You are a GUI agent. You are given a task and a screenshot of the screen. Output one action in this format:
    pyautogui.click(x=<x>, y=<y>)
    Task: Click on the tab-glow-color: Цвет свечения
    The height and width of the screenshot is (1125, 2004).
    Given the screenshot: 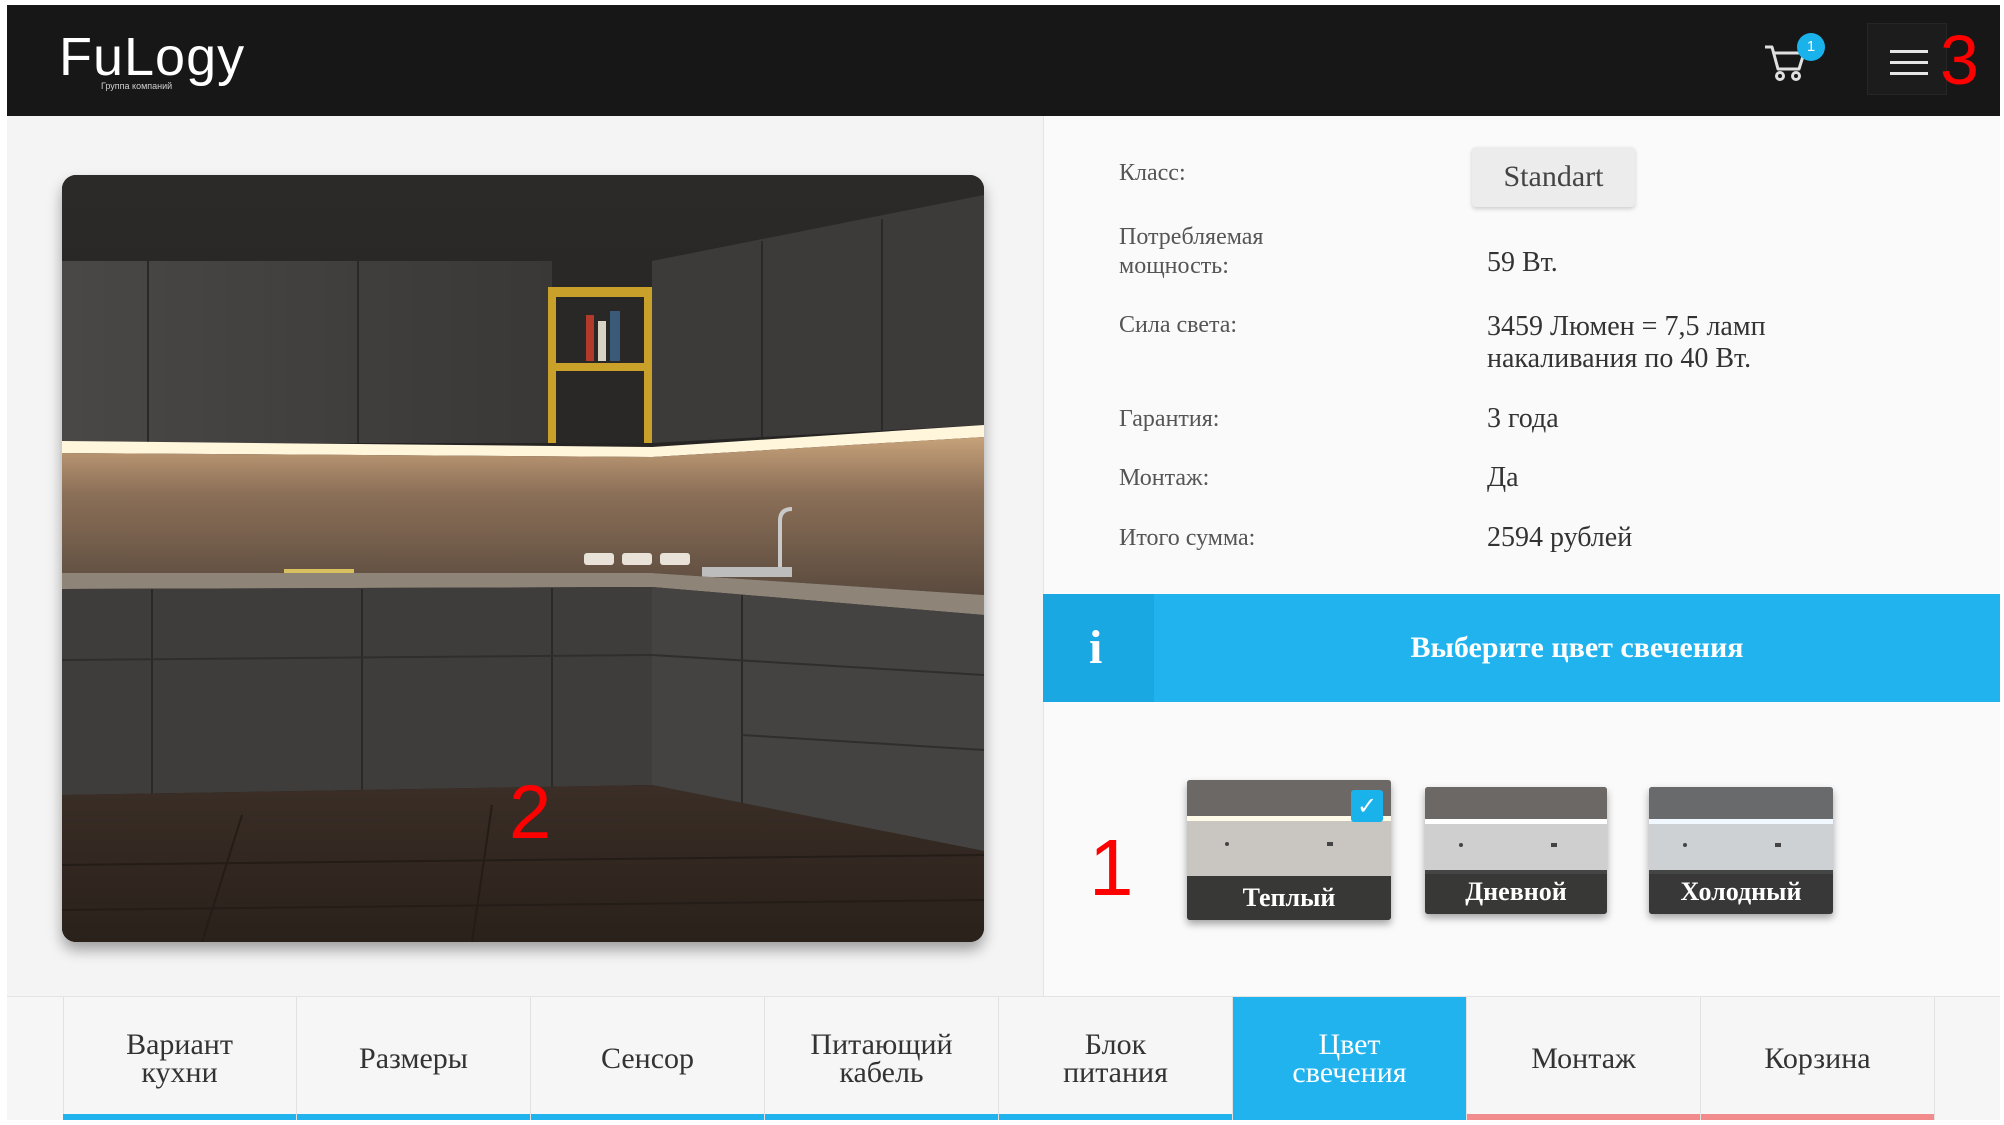 What is the action you would take?
    pyautogui.click(x=1350, y=1058)
    